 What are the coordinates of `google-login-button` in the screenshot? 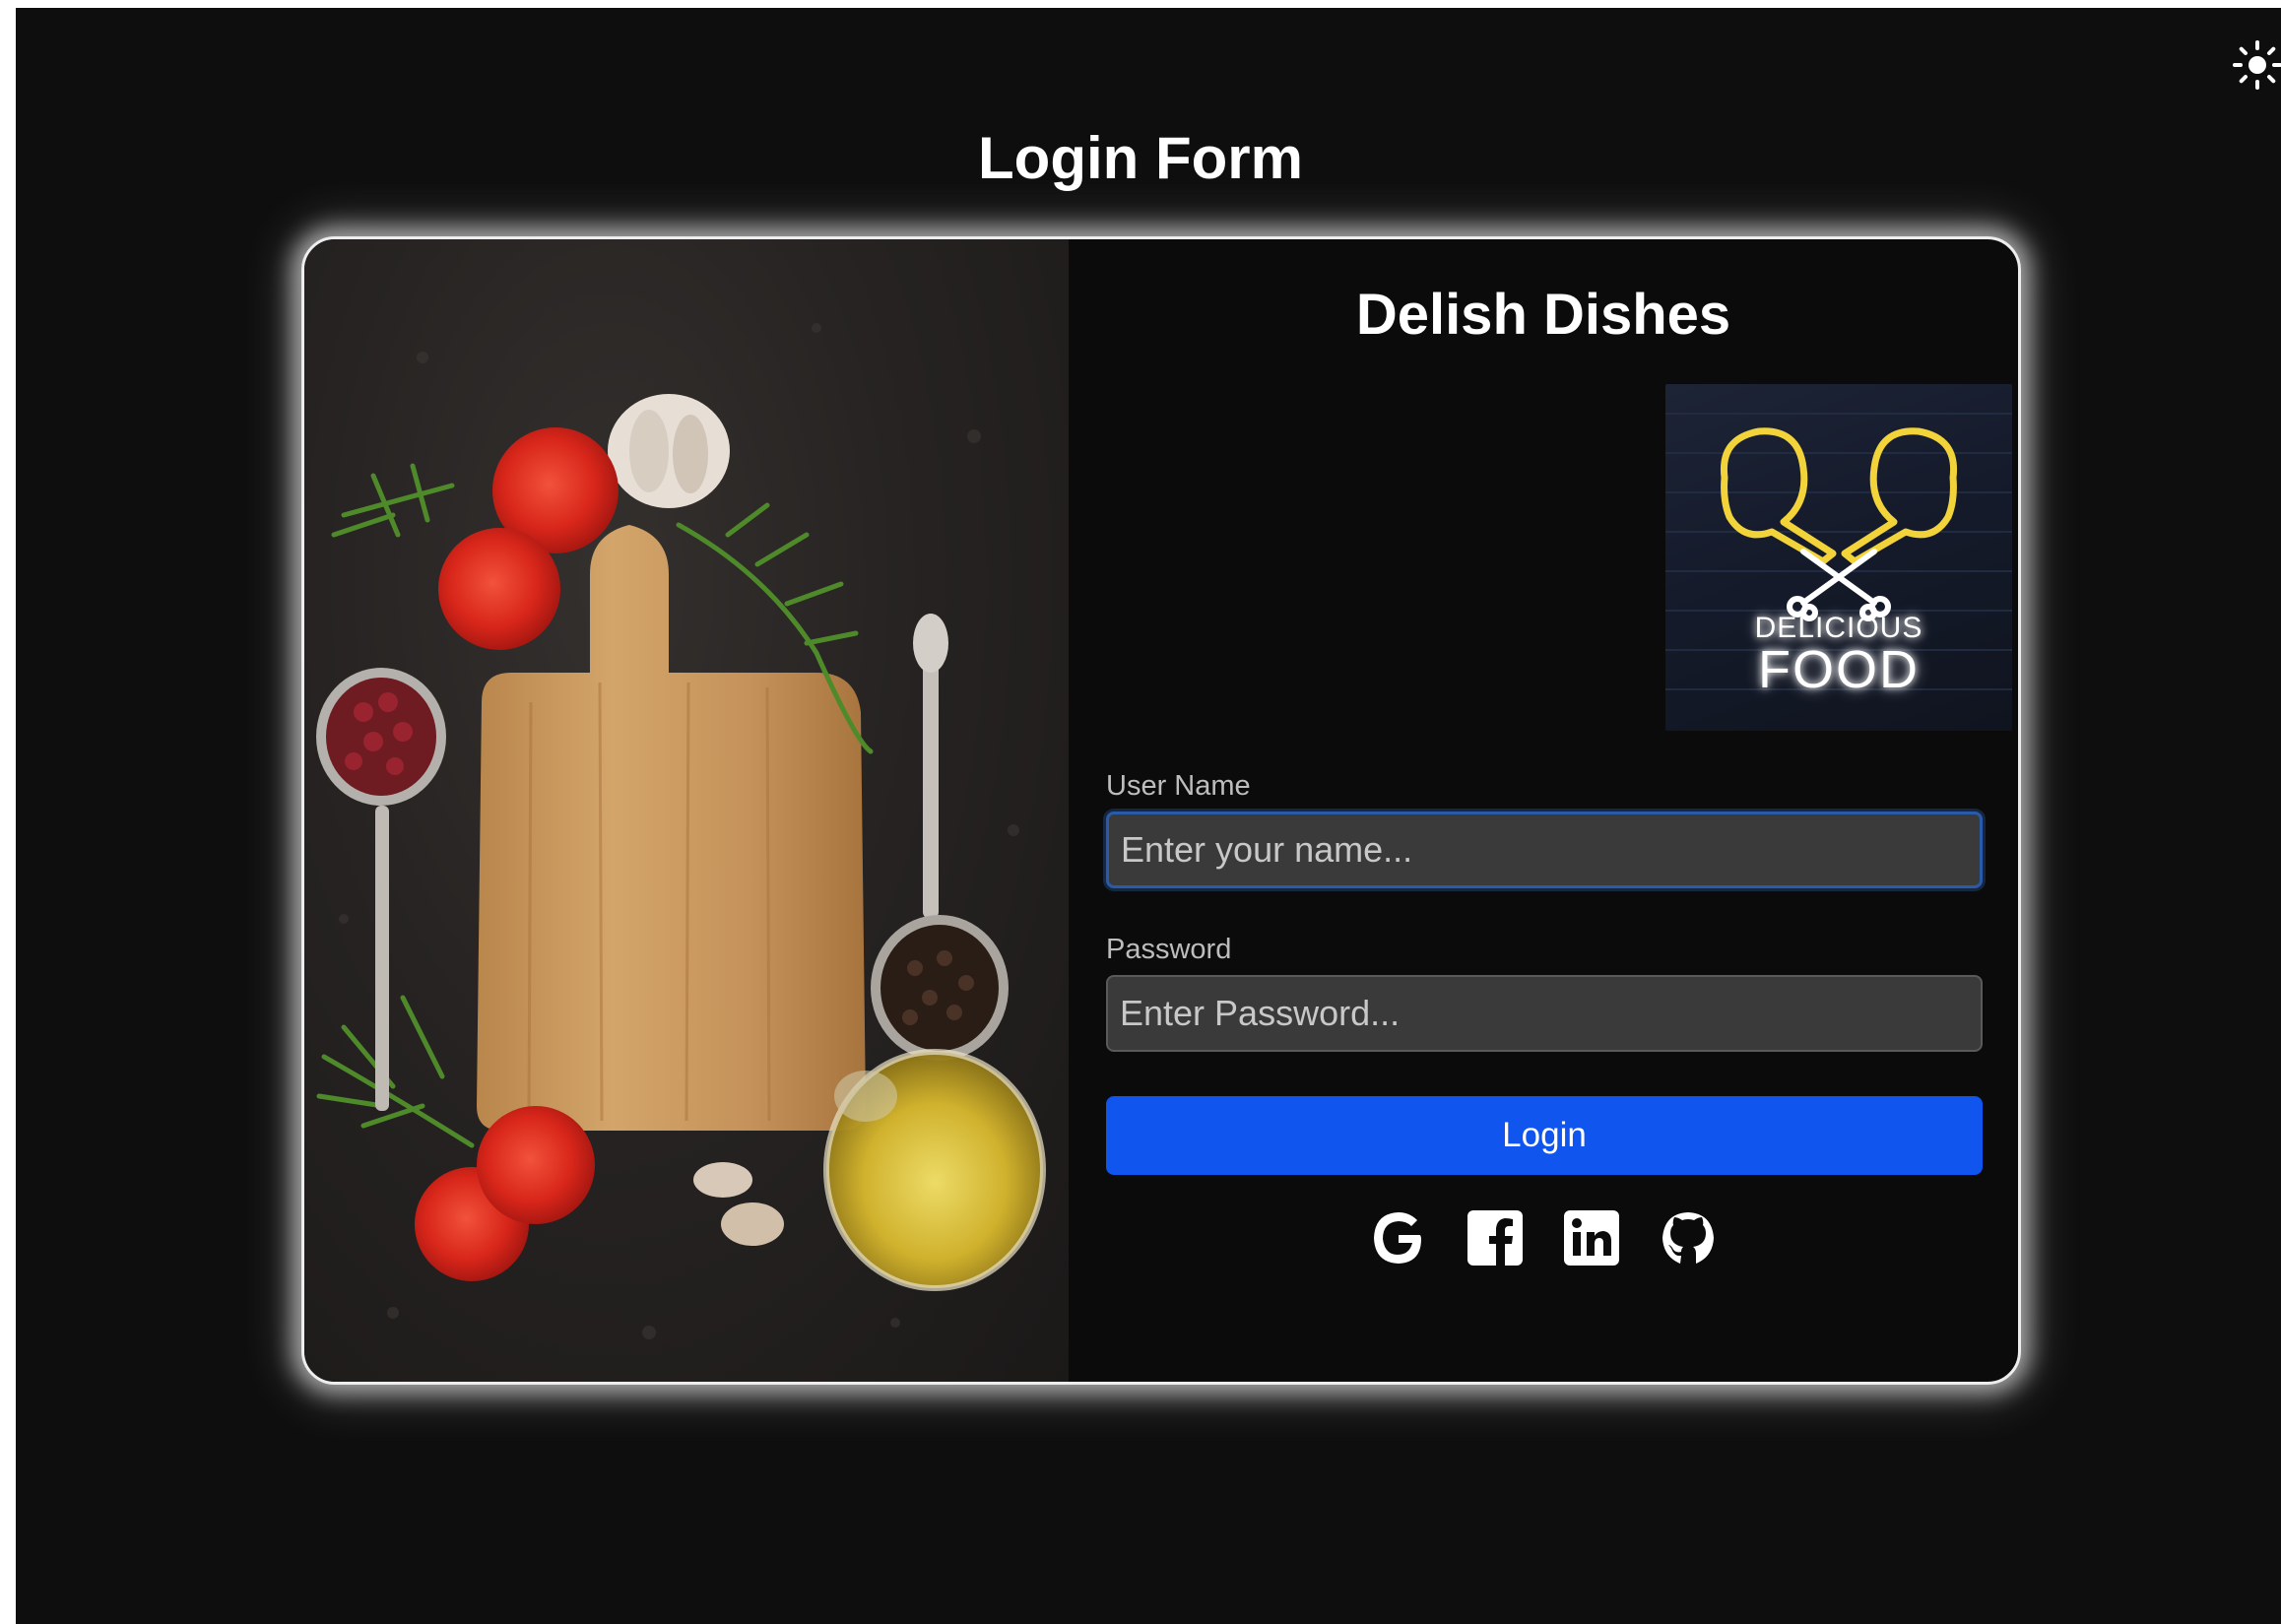 It's located at (1398, 1239).